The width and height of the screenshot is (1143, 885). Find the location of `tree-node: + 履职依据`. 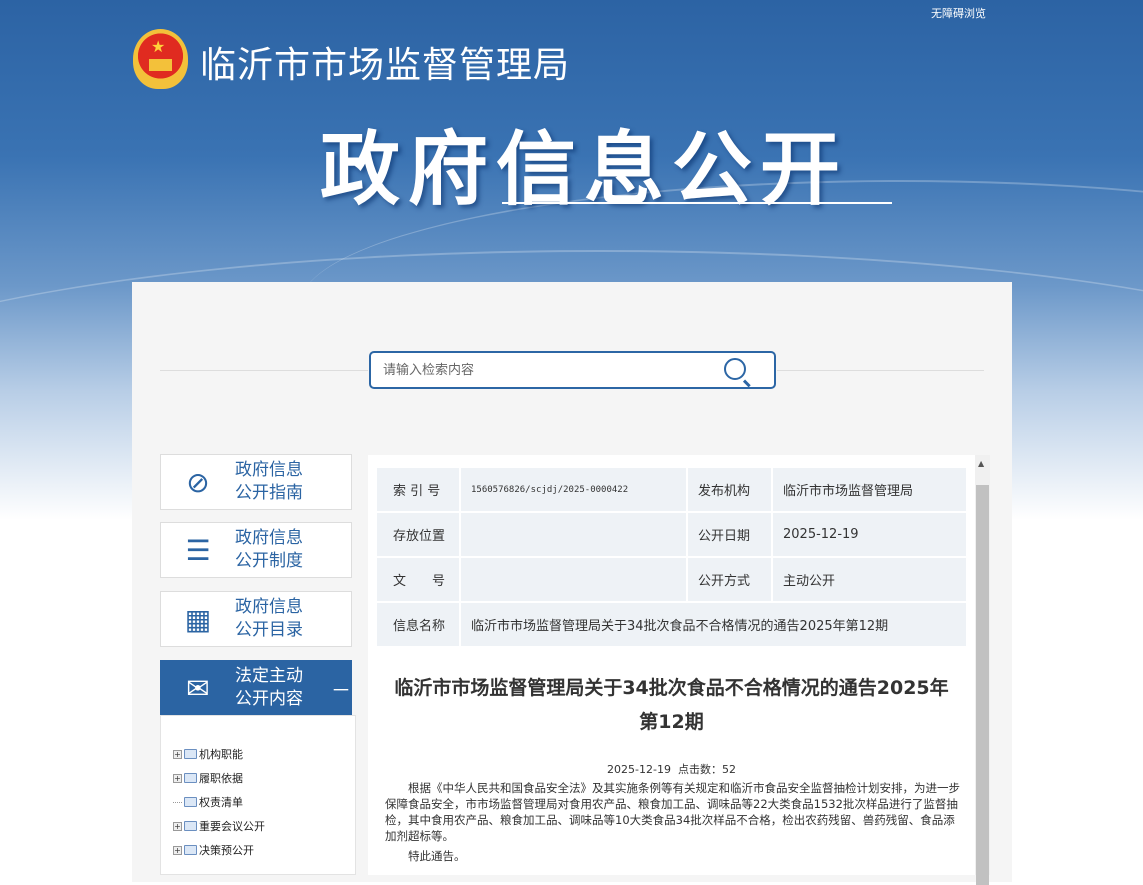

tree-node: + 履职依据 is located at coordinates (208, 778).